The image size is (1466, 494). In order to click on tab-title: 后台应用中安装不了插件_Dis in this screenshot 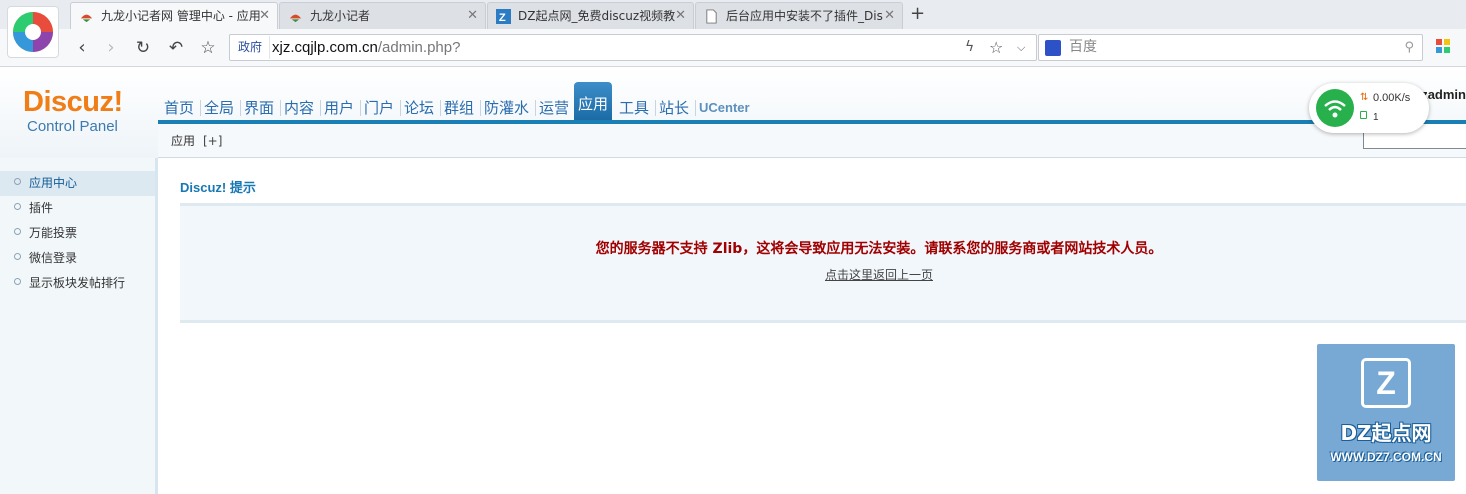, I will do `click(804, 16)`.